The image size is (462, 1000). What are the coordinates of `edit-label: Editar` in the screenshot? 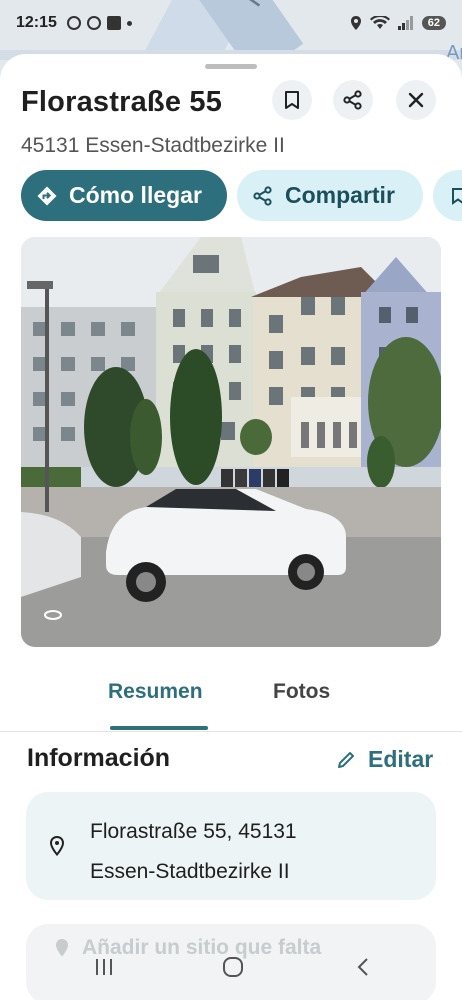 It's located at (401, 759).